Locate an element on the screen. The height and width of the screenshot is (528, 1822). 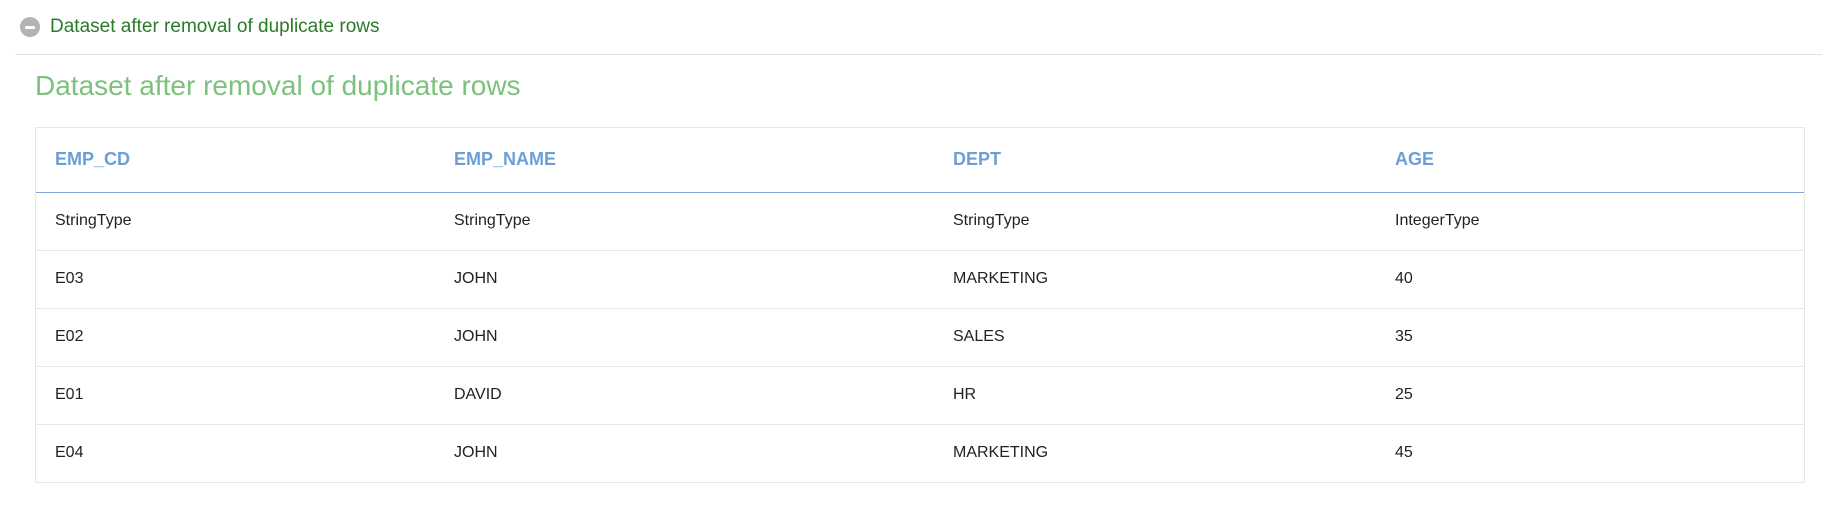
table-cell: HR is located at coordinates (1155, 395).